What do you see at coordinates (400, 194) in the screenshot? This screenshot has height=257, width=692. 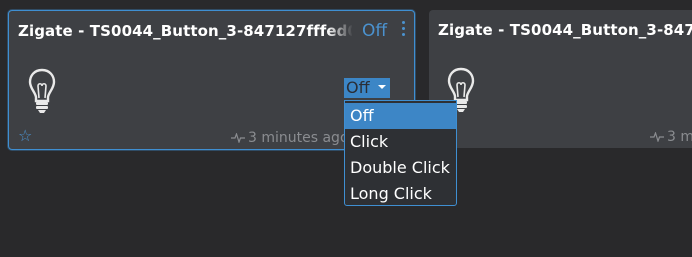 I see `option-long-click: Long Click` at bounding box center [400, 194].